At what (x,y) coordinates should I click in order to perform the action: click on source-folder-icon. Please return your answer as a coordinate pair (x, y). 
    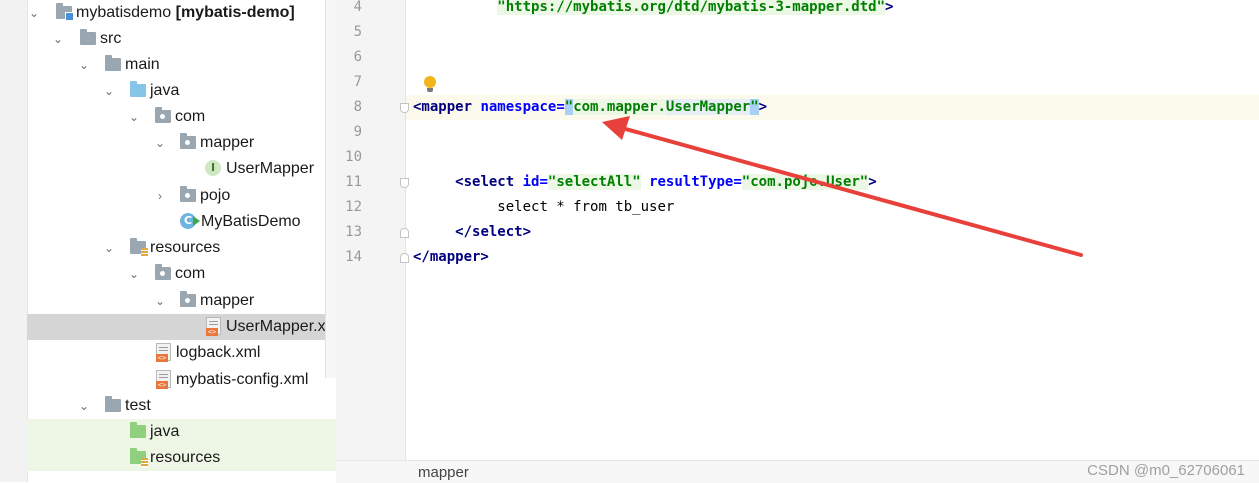
    Looking at the image, I should click on (138, 91).